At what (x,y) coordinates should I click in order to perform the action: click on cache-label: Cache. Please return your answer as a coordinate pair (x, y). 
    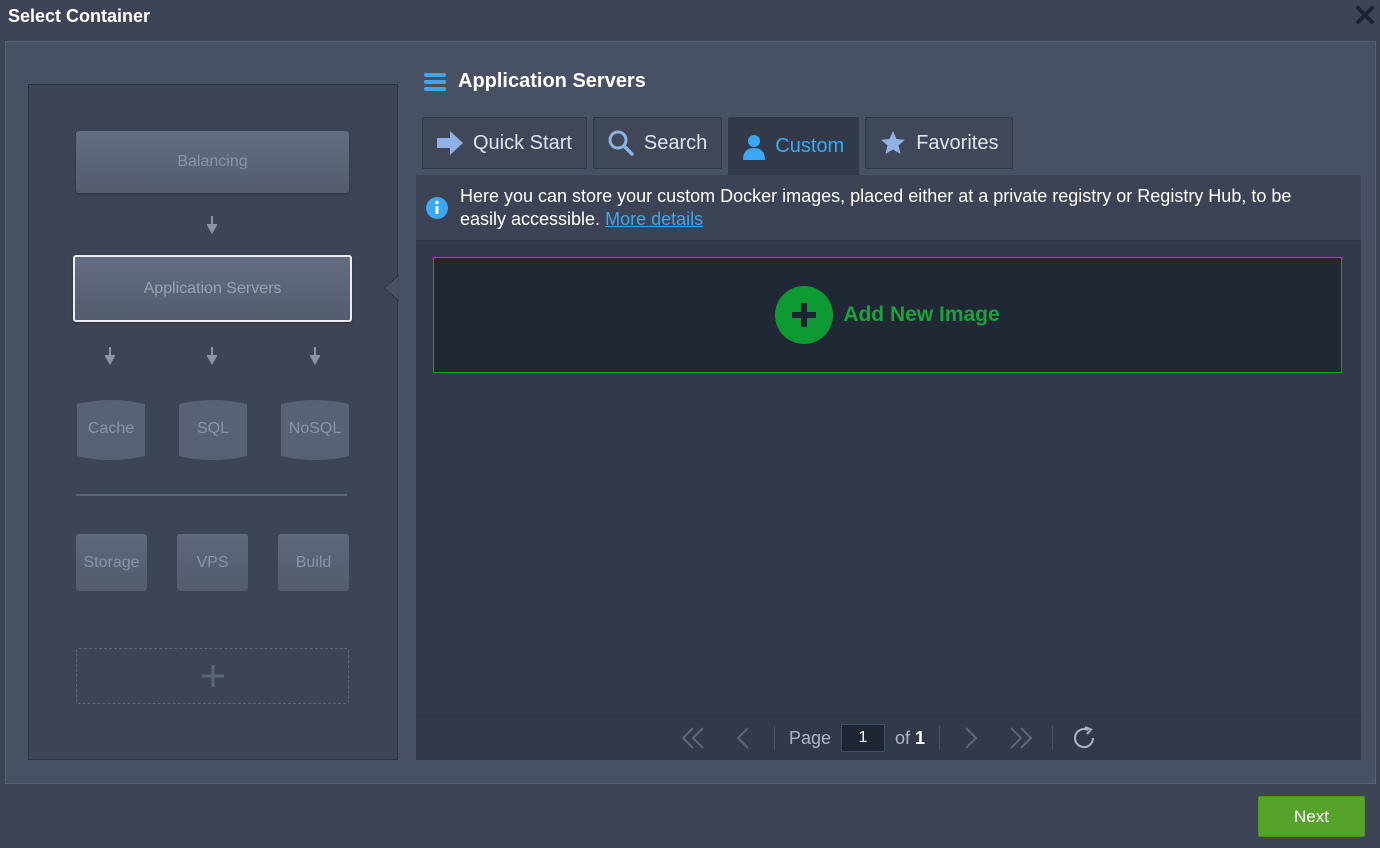
    Looking at the image, I should click on (111, 428).